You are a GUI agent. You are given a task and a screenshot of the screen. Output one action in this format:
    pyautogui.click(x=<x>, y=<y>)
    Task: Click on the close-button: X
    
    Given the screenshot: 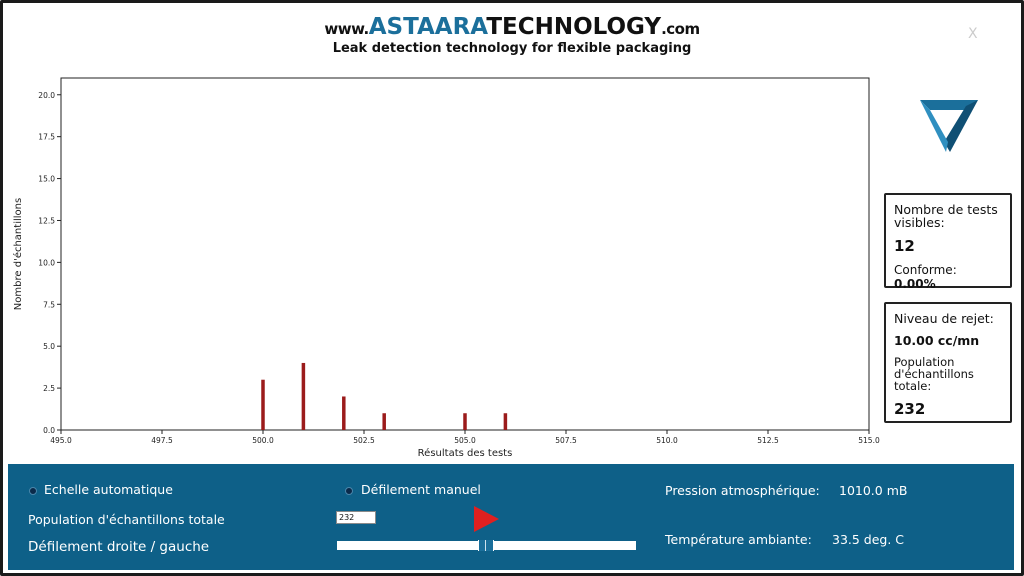 What is the action you would take?
    pyautogui.click(x=973, y=34)
    